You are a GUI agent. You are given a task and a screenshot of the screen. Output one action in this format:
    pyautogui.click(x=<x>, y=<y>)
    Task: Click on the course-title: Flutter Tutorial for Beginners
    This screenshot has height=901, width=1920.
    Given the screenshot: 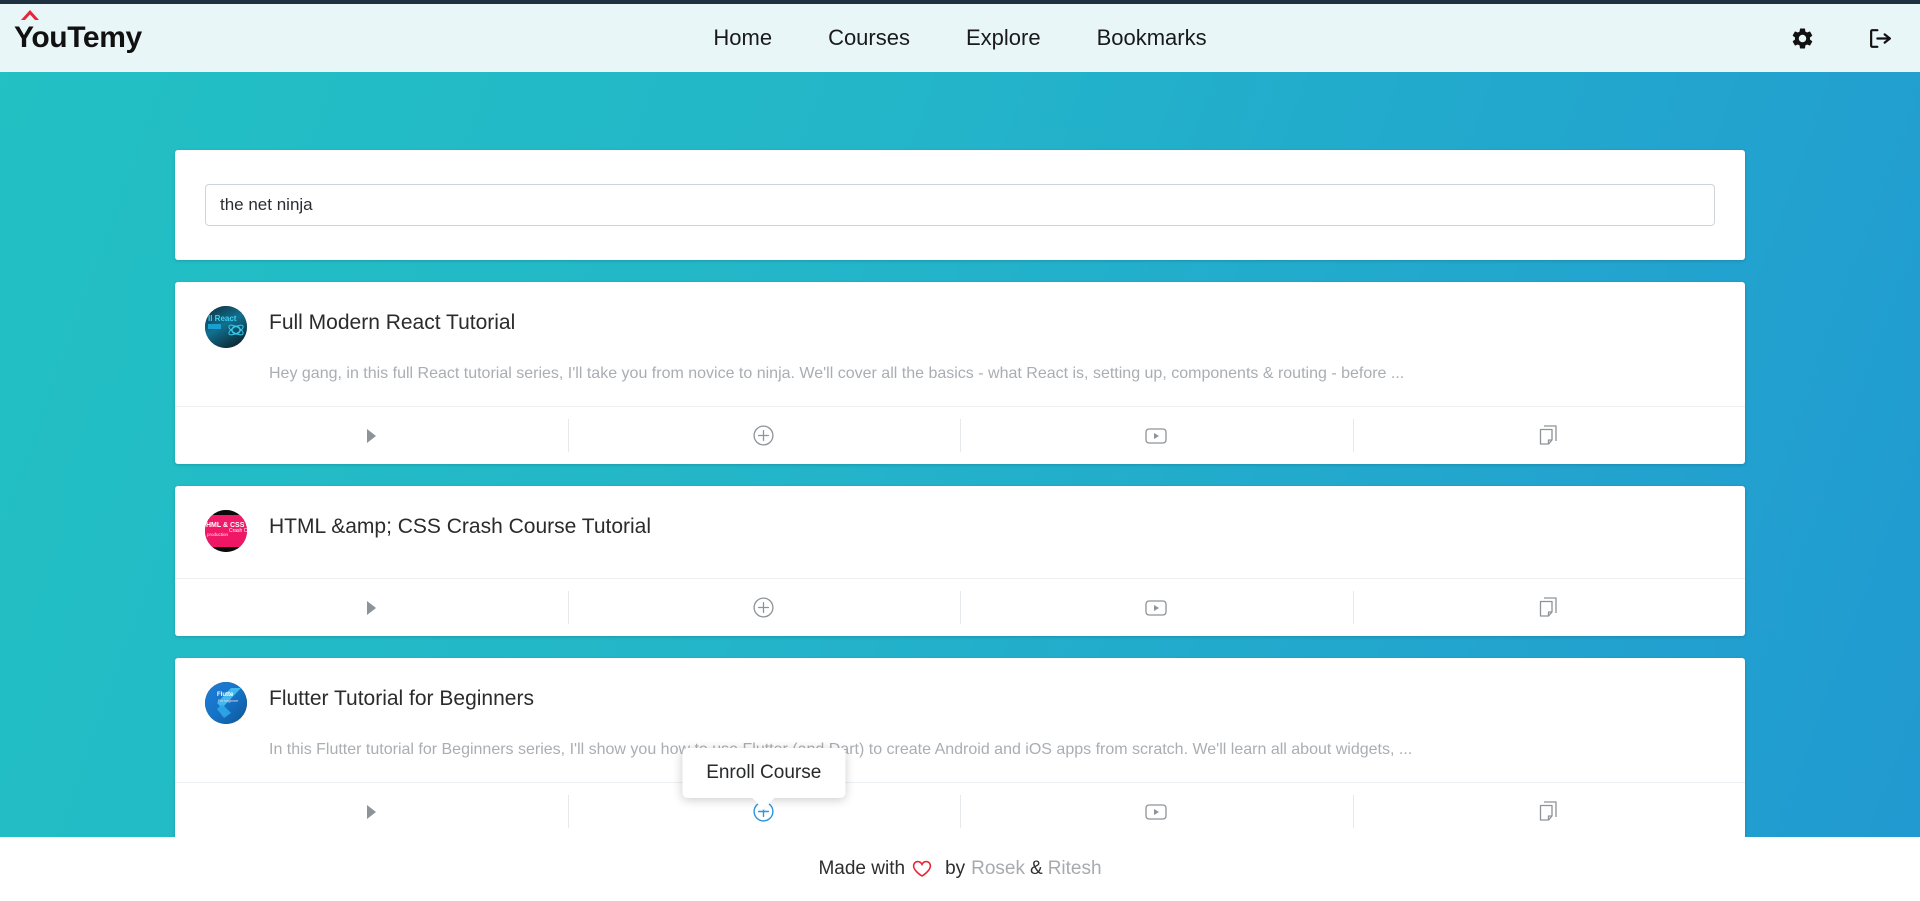 What is the action you would take?
    pyautogui.click(x=401, y=698)
    